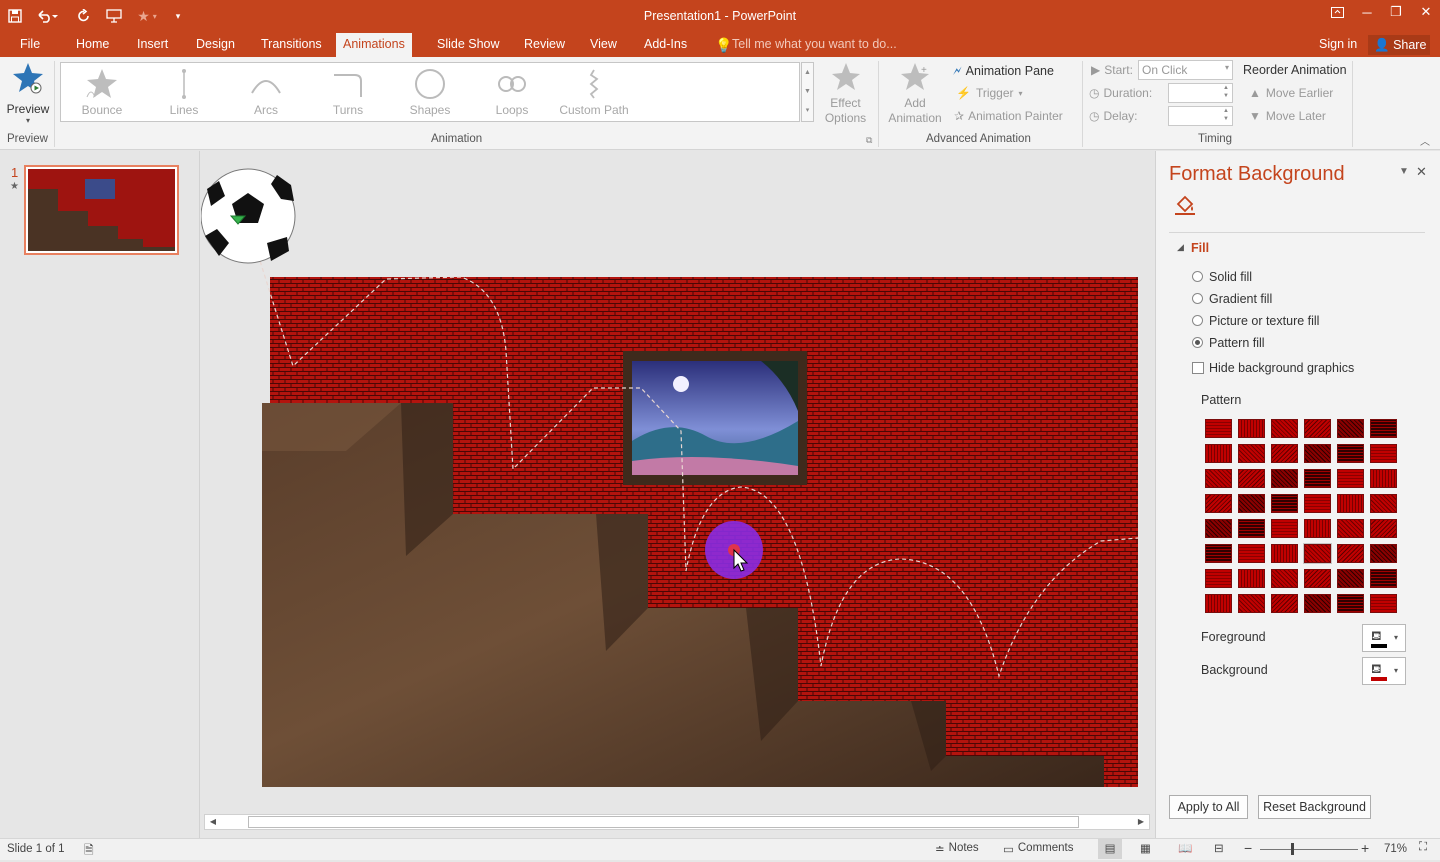  Describe the element at coordinates (1337, 12) in the screenshot. I see `ribbon-display-icon` at that location.